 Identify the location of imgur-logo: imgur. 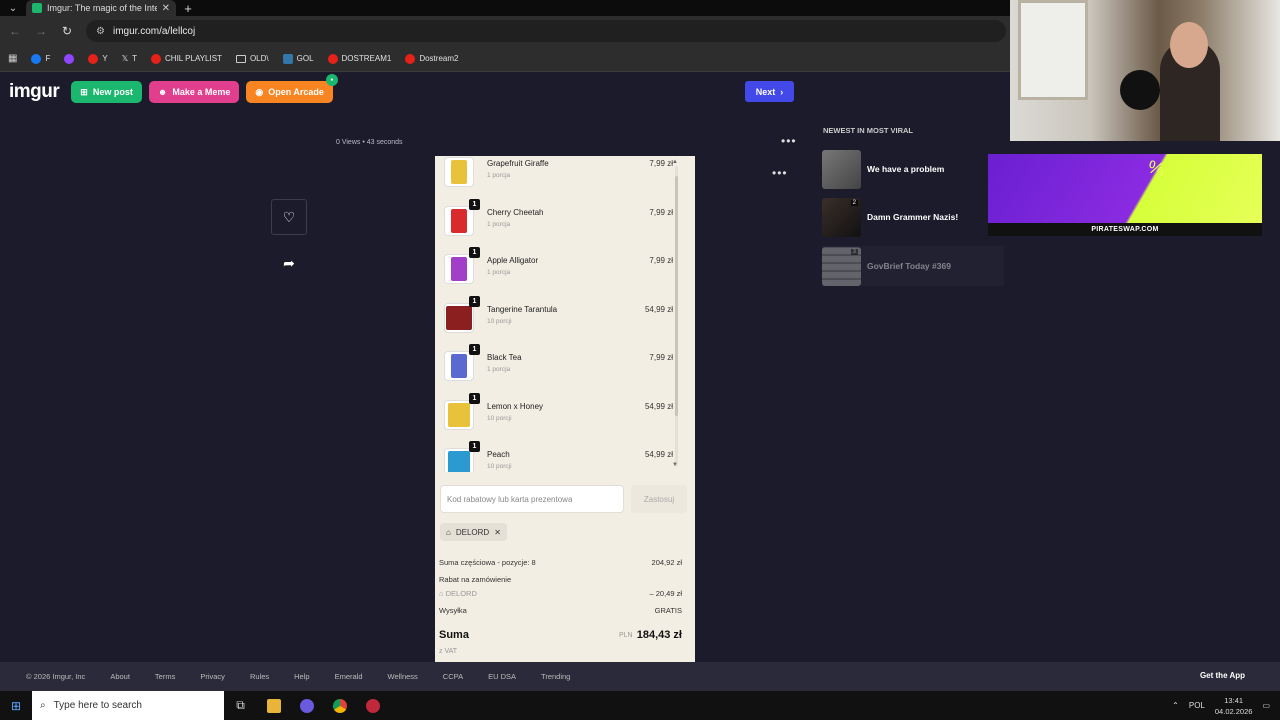
(34, 92).